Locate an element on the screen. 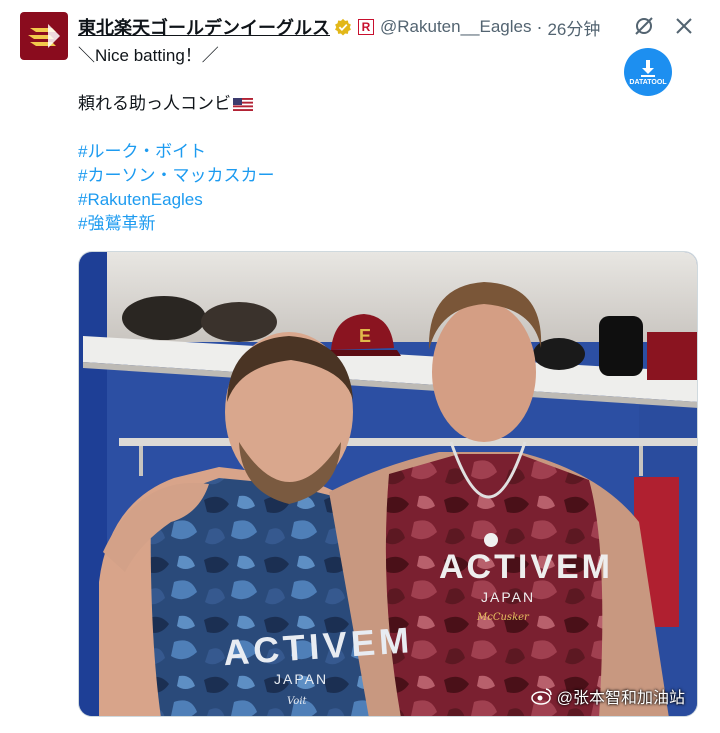  avatar is located at coordinates (44, 36).